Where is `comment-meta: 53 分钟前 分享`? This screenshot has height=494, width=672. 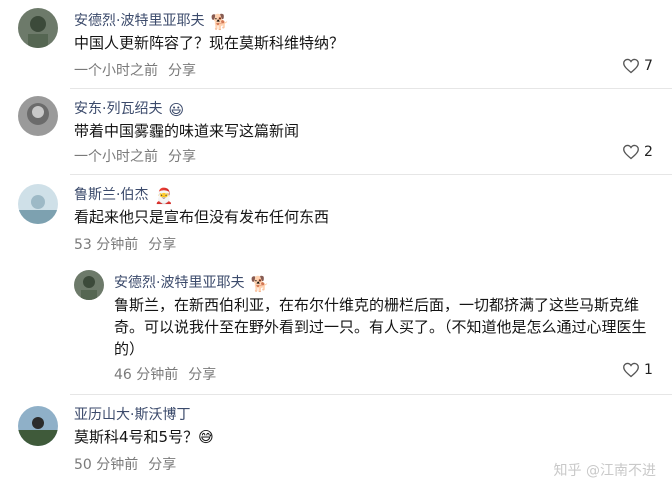
comment-meta: 53 分钟前 分享 is located at coordinates (125, 244).